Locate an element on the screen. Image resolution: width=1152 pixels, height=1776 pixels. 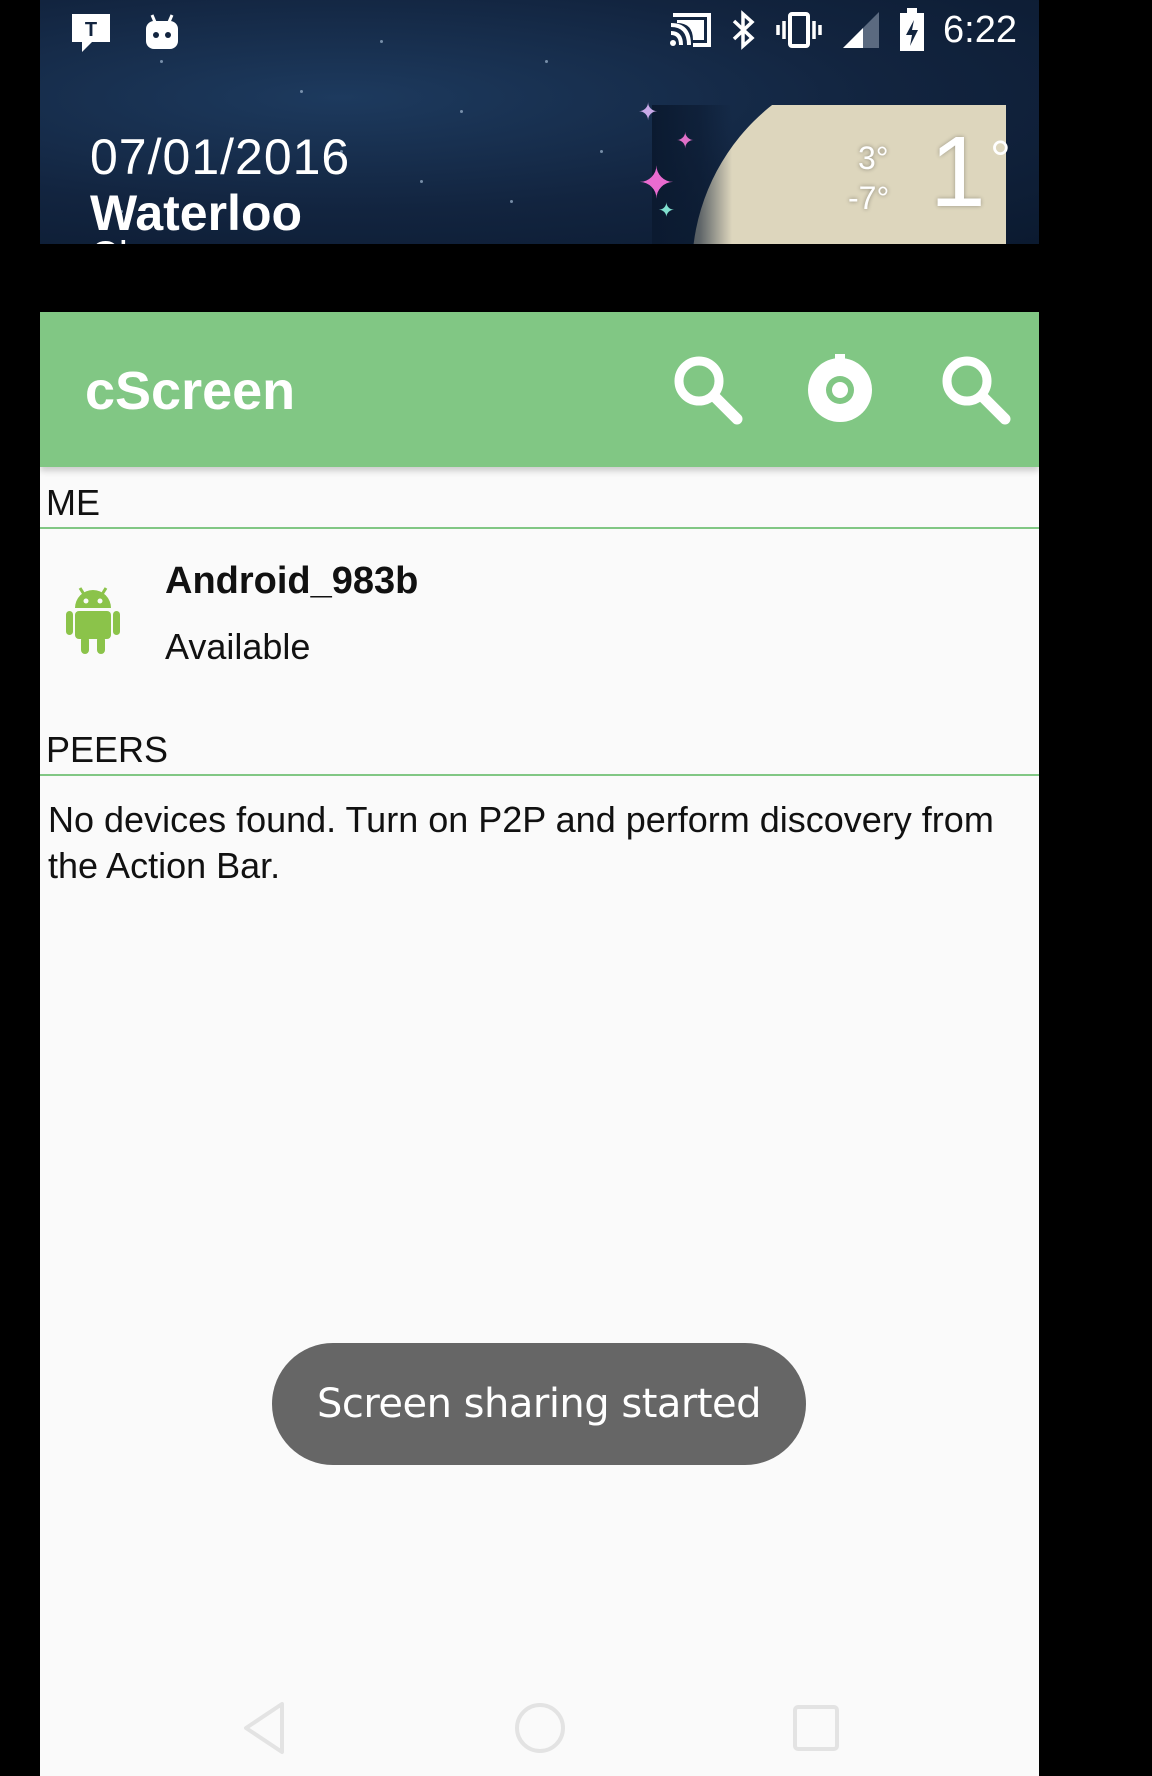
status-bar: T 6:22 is located at coordinates (539, 35).